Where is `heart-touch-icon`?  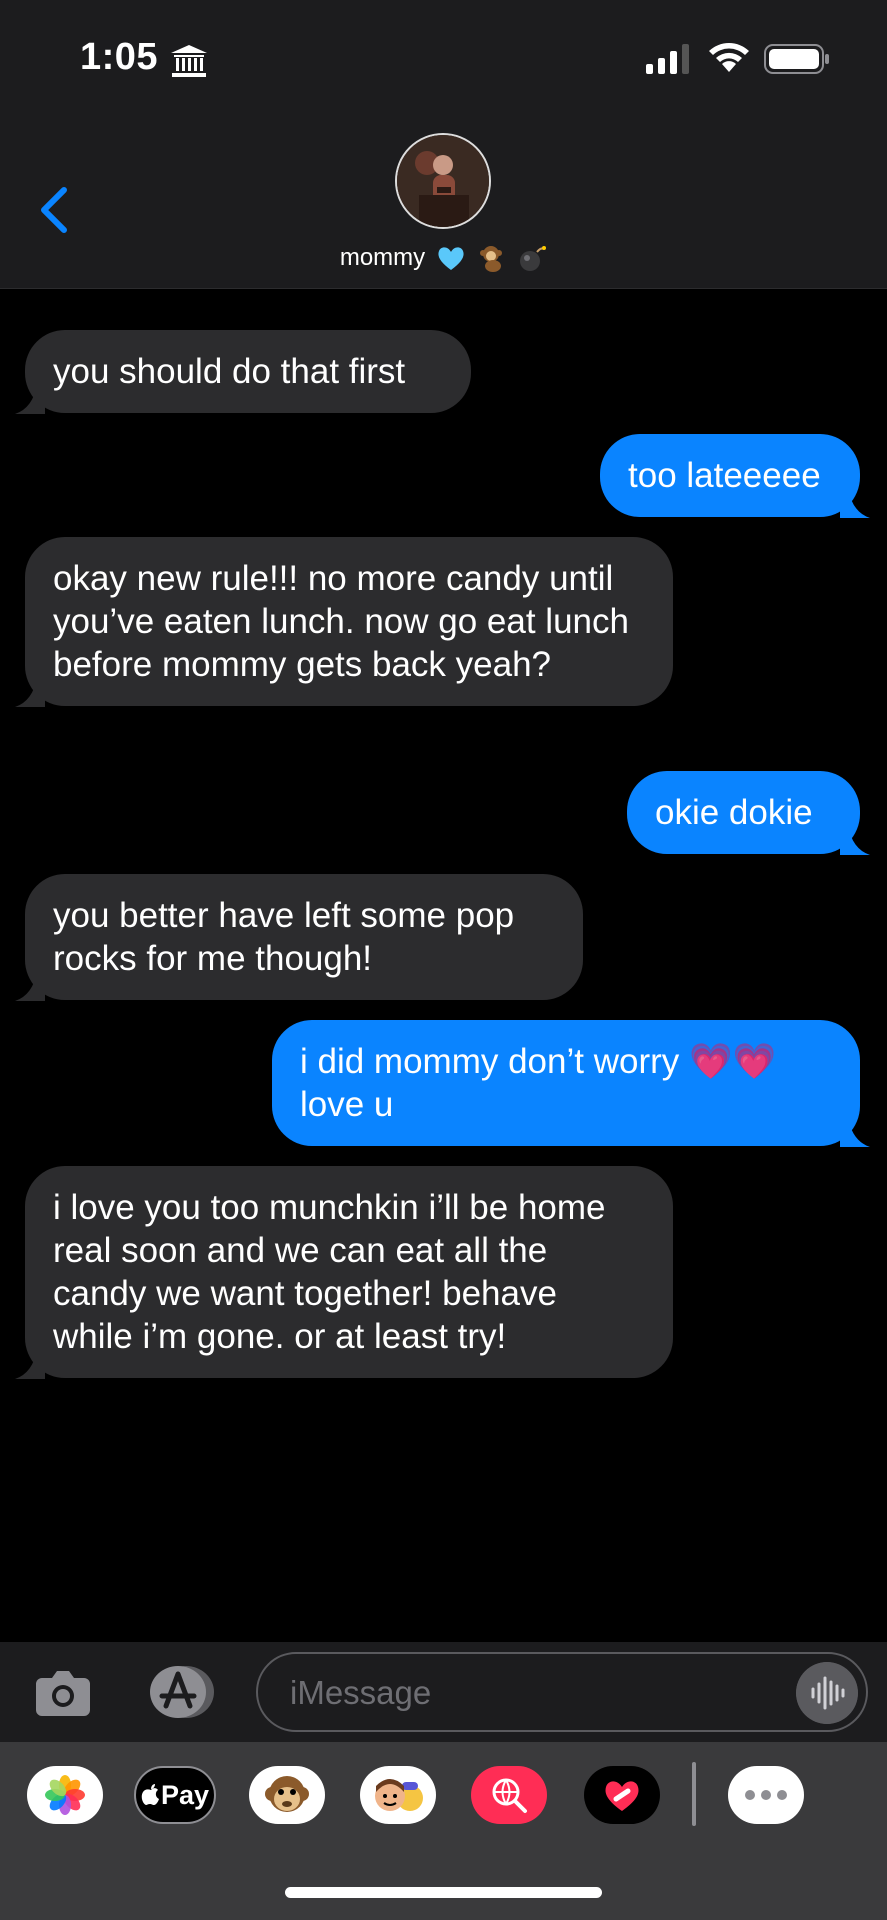
heart-touch-icon is located at coordinates (622, 1796).